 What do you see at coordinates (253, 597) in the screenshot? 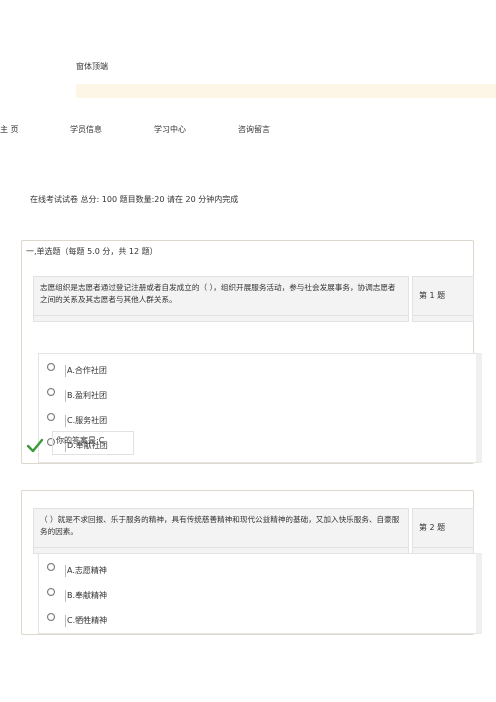
I see `option-b: B.奉献精神` at bounding box center [253, 597].